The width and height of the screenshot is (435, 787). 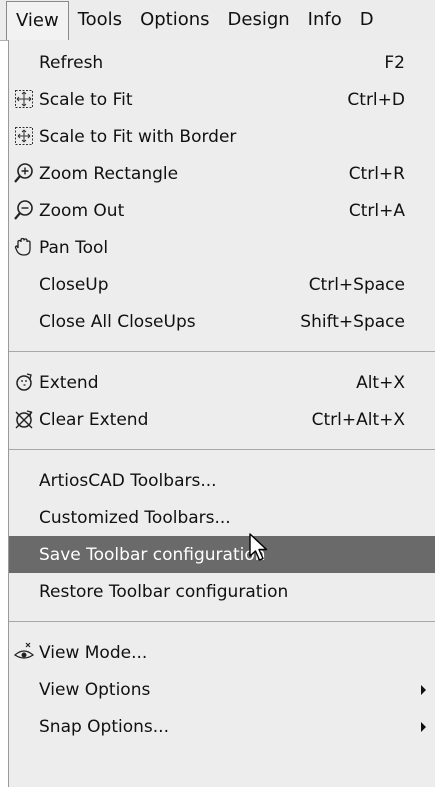 I want to click on menu-item-shortcut: Shift+Space, so click(x=352, y=321).